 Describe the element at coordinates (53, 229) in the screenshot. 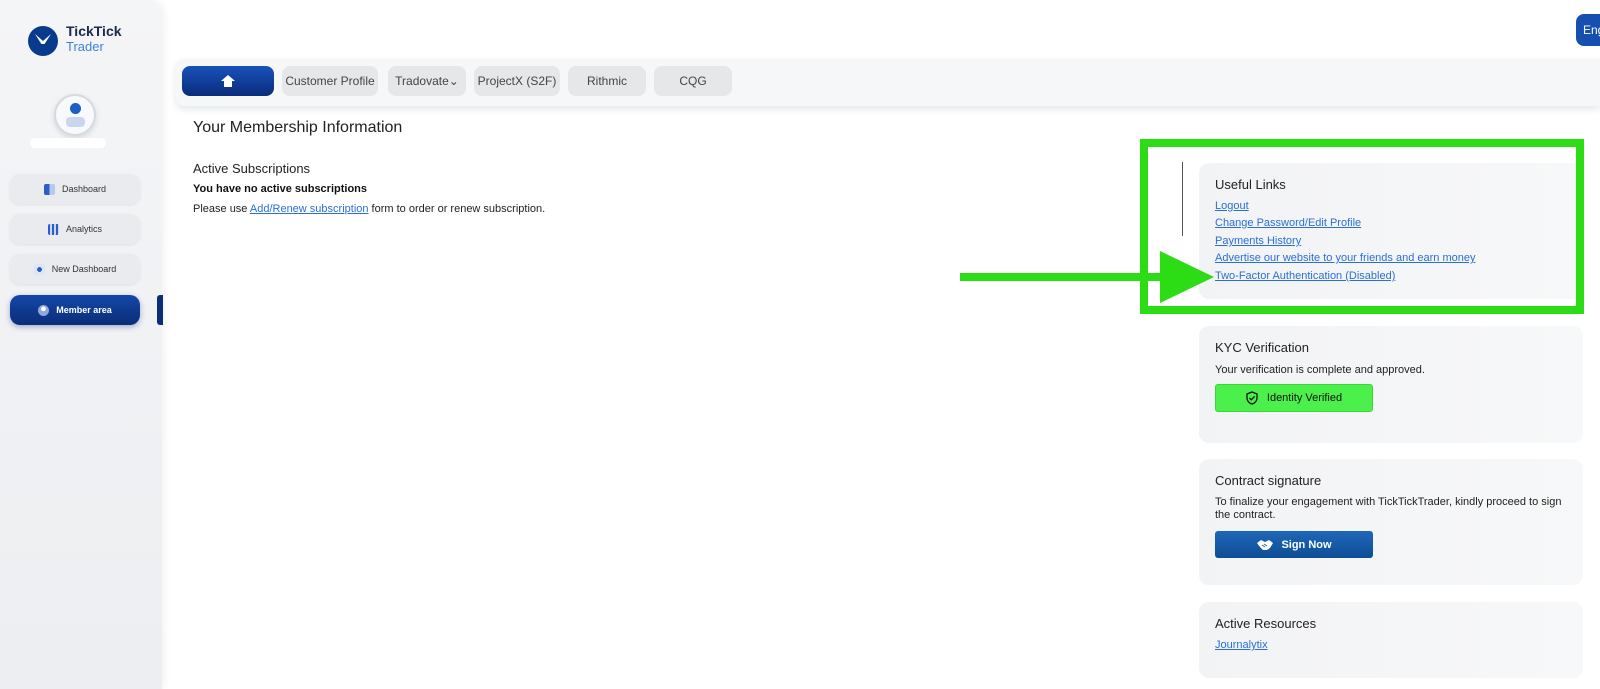

I see `analytics-icon` at that location.